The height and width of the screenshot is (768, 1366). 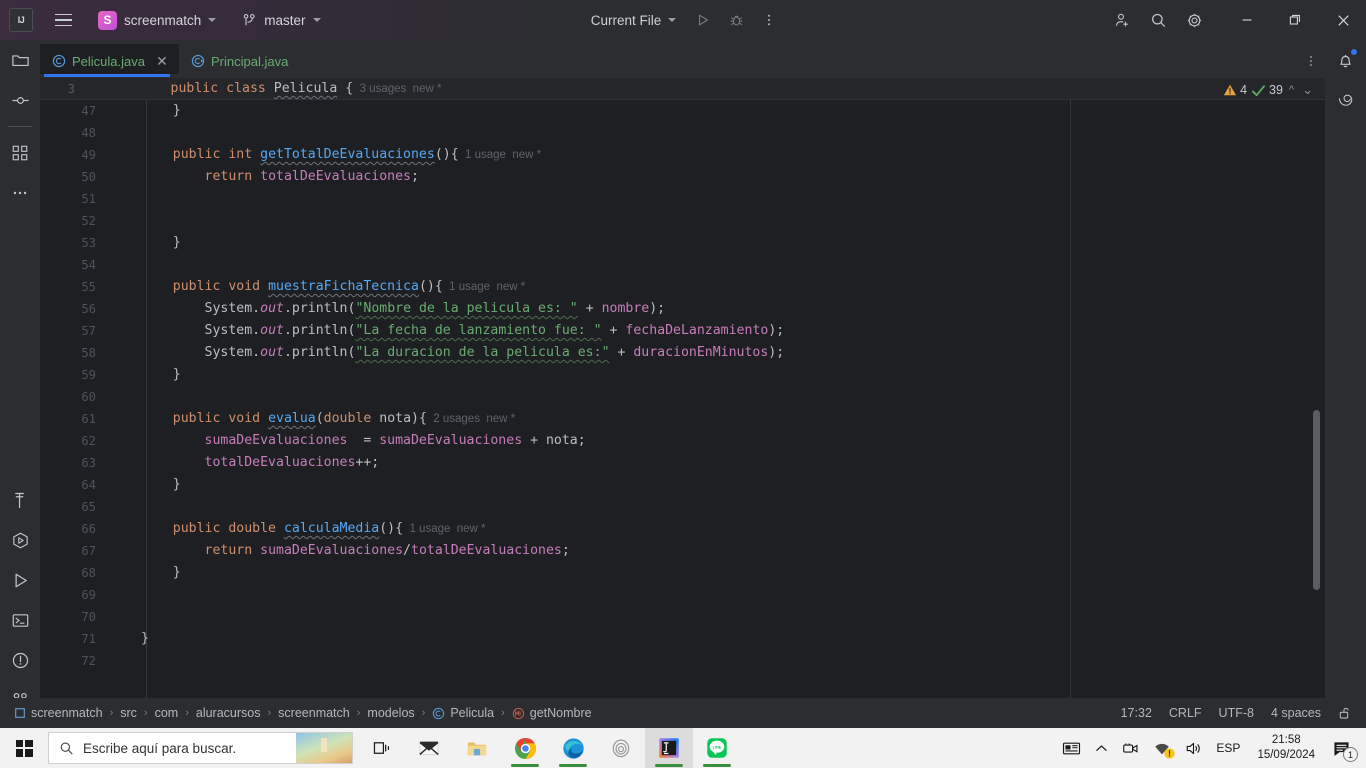 What do you see at coordinates (1346, 60) in the screenshot?
I see `sidebar-item-notifications` at bounding box center [1346, 60].